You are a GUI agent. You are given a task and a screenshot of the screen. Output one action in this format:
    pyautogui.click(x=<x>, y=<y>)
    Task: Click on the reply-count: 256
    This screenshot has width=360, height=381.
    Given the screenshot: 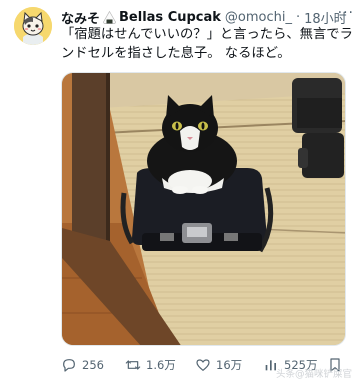 What is the action you would take?
    pyautogui.click(x=93, y=365)
    